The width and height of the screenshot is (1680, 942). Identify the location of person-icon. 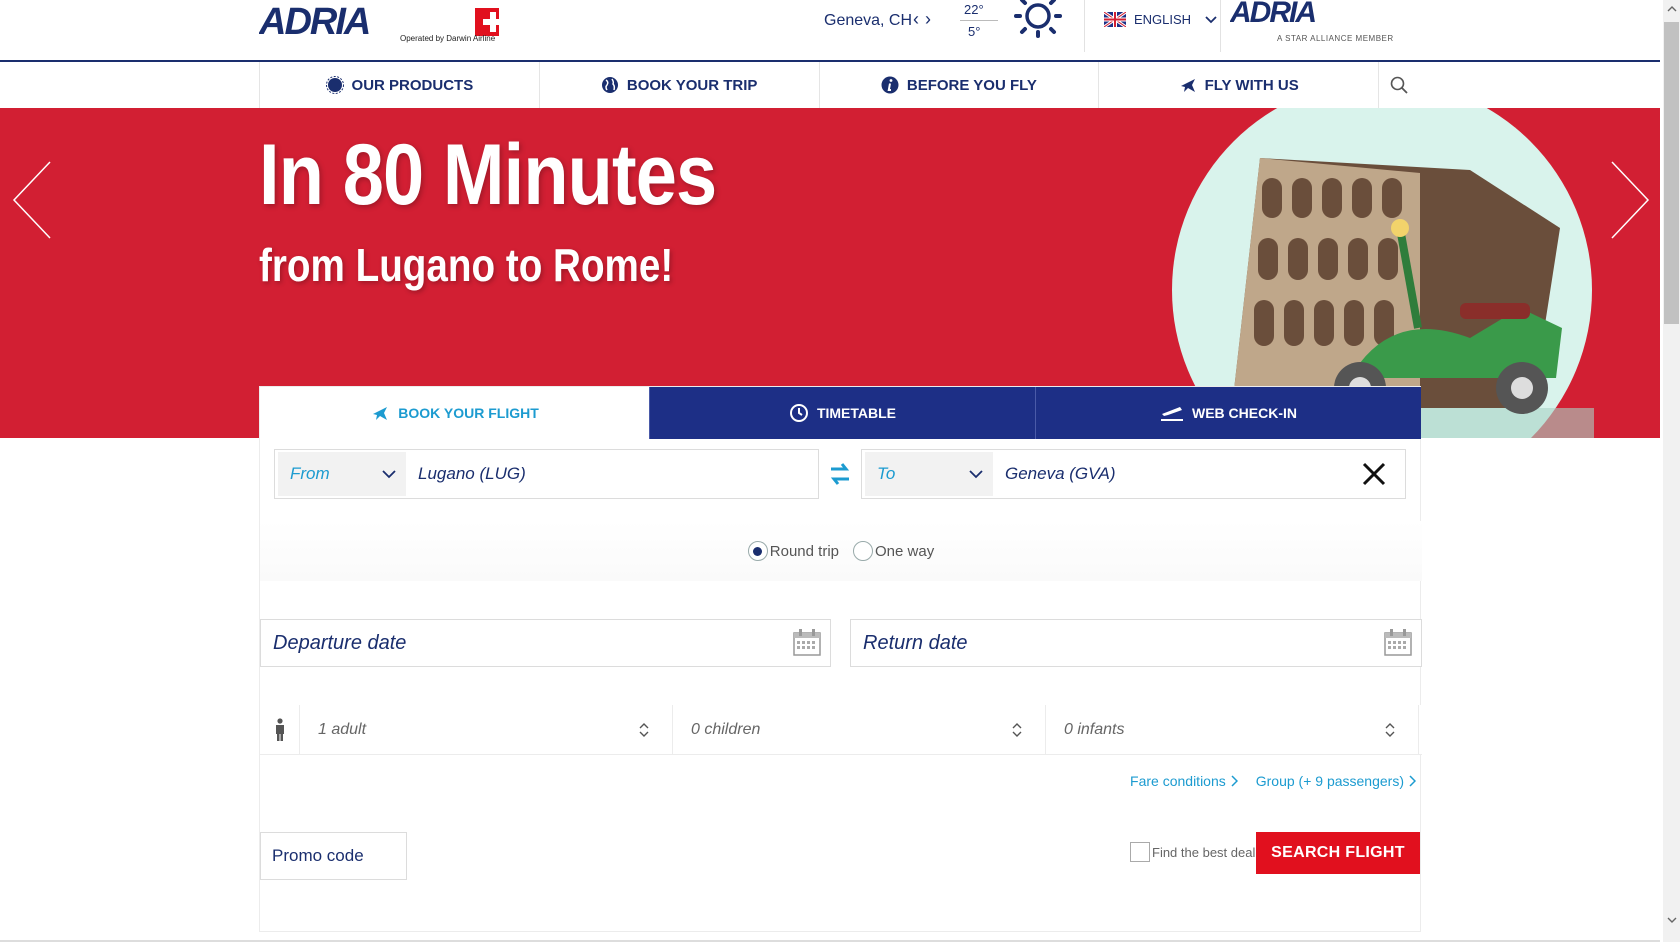
(280, 729).